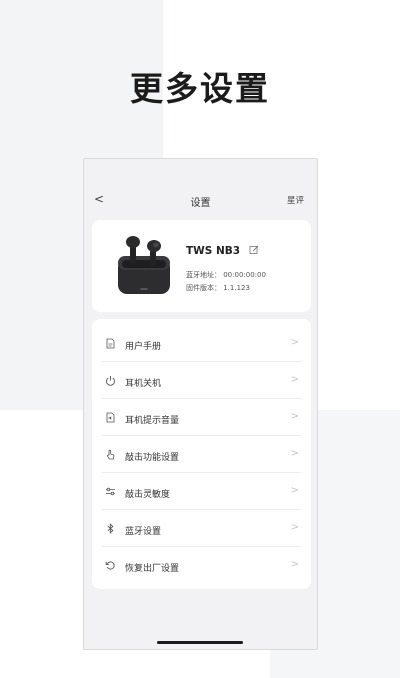 The image size is (400, 678). I want to click on home-indicator, so click(200, 642).